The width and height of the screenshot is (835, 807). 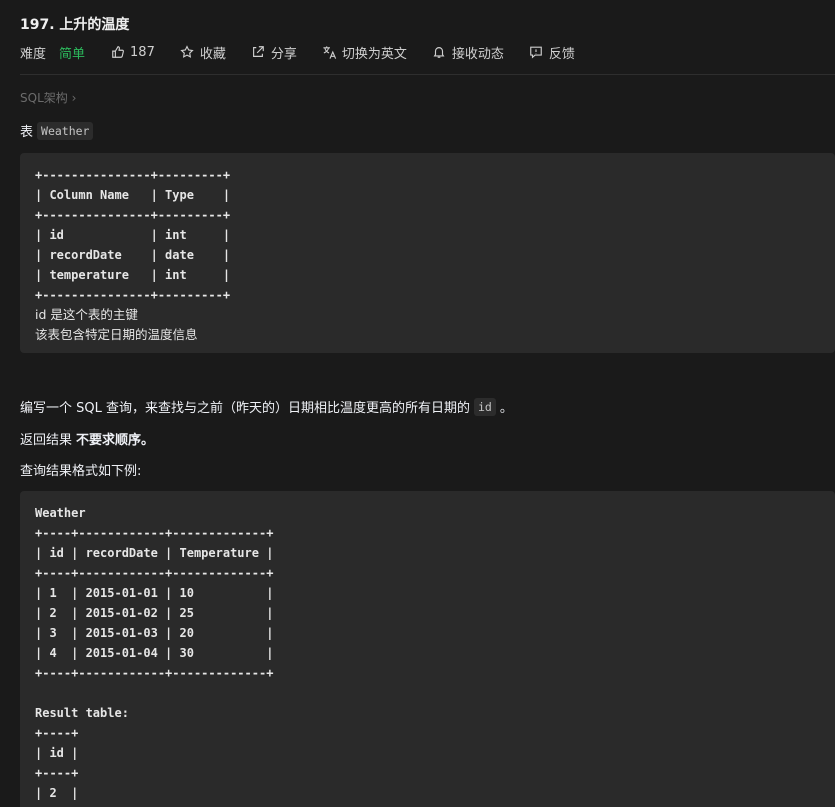 What do you see at coordinates (154, 593) in the screenshot?
I see `code-line: | 1 | 2015-01-01 | 10 |` at bounding box center [154, 593].